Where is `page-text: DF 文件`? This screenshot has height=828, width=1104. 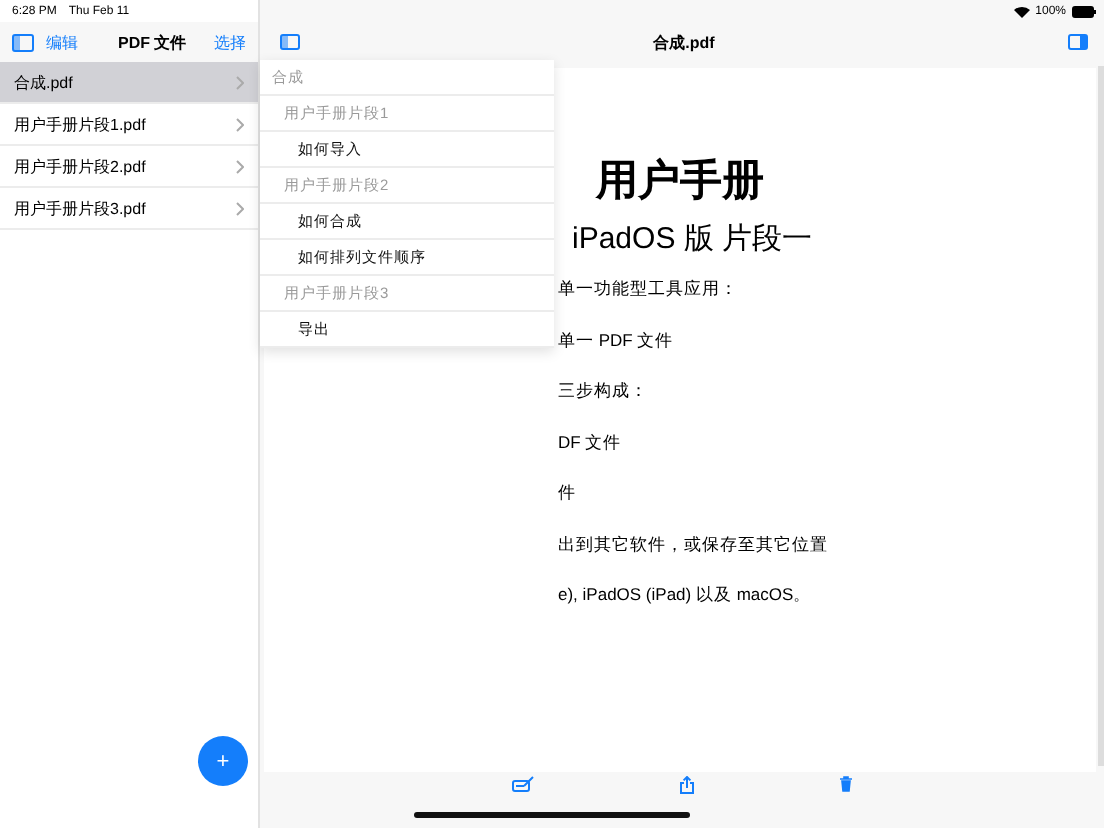
page-text: DF 文件 is located at coordinates (591, 443).